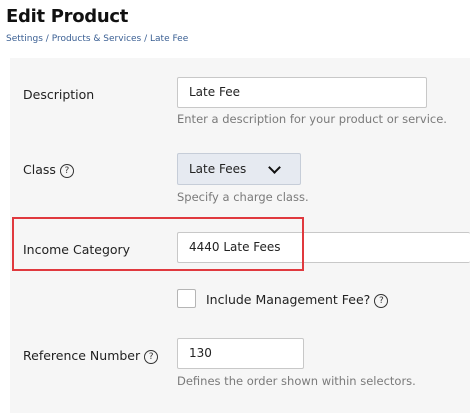 This screenshot has width=470, height=413. Describe the element at coordinates (186, 298) in the screenshot. I see `management-fee-checkbox` at that location.